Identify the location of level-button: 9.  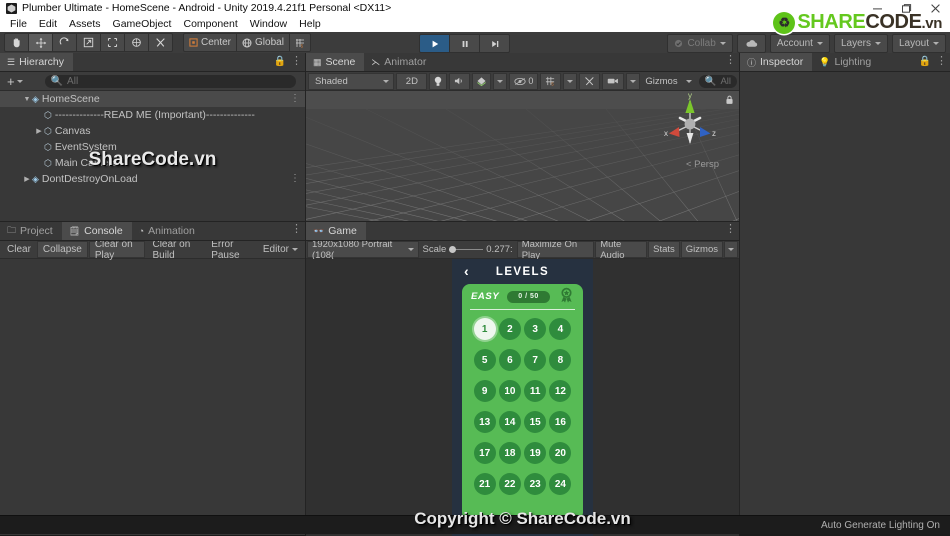
(484, 391).